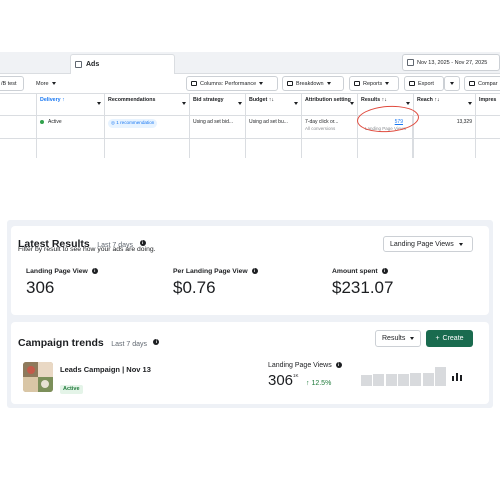 This screenshot has width=500, height=500. What do you see at coordinates (132, 100) in the screenshot?
I see `column-recommendations-label: Recommendations` at bounding box center [132, 100].